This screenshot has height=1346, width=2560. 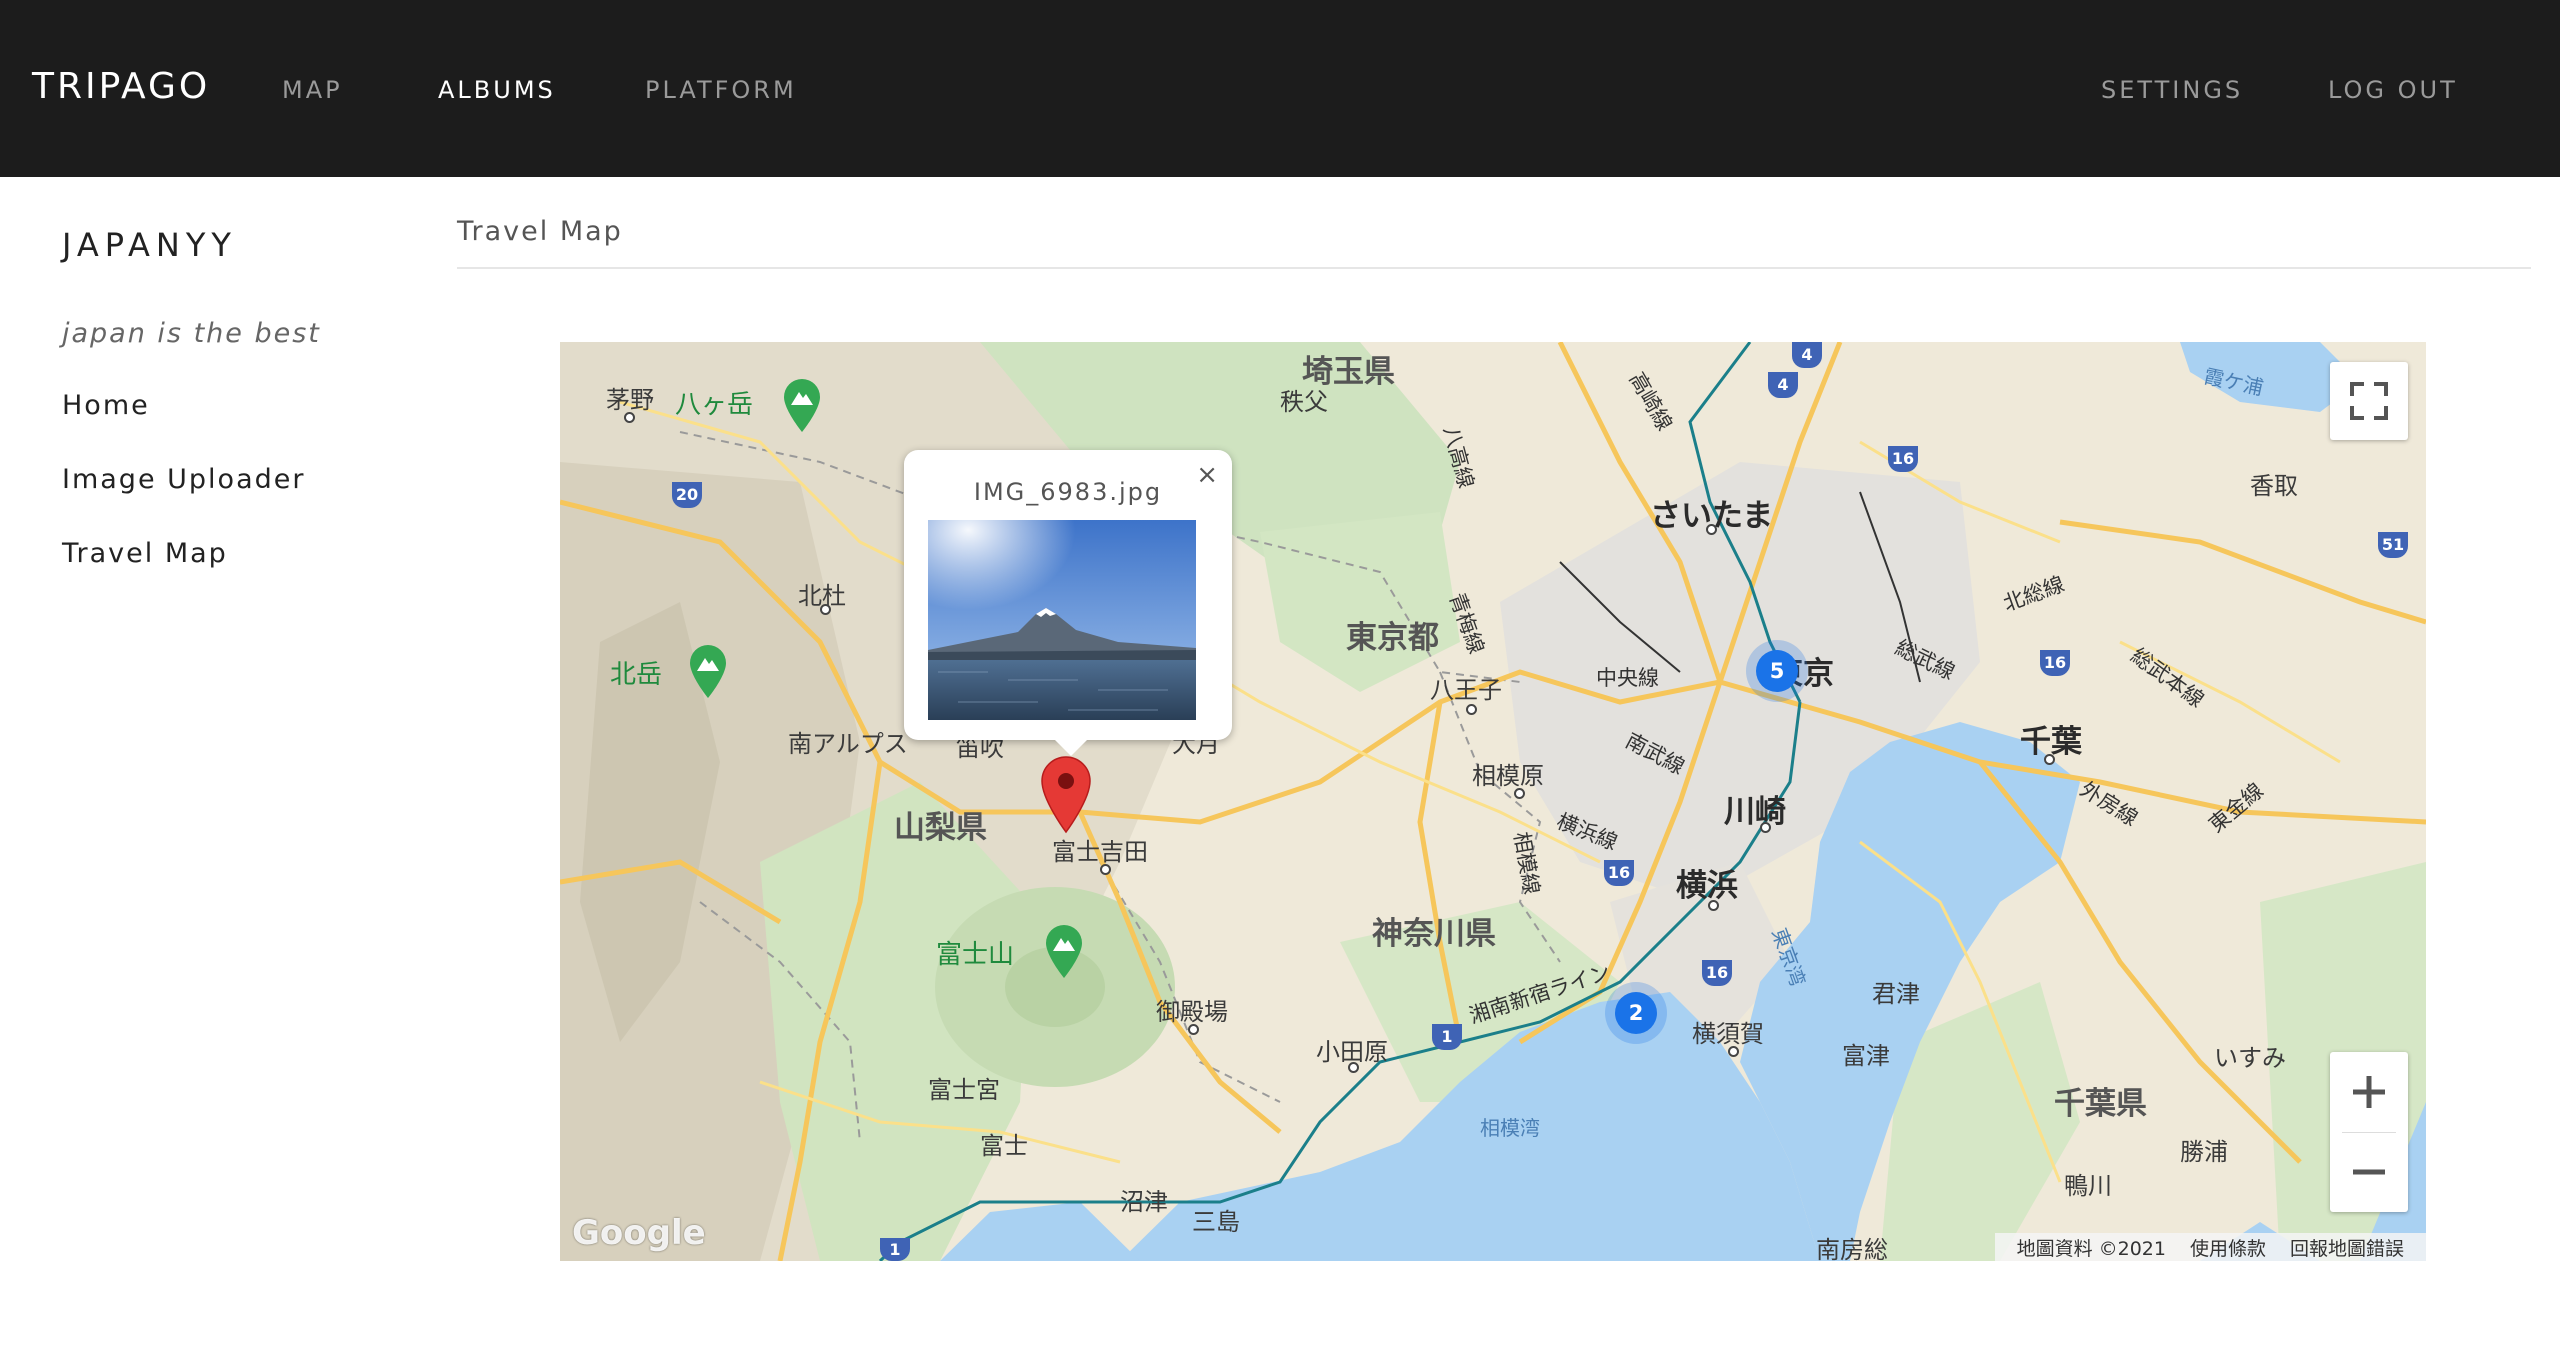 What do you see at coordinates (975, 955) in the screenshot?
I see `map-label-fujisan: 富士山` at bounding box center [975, 955].